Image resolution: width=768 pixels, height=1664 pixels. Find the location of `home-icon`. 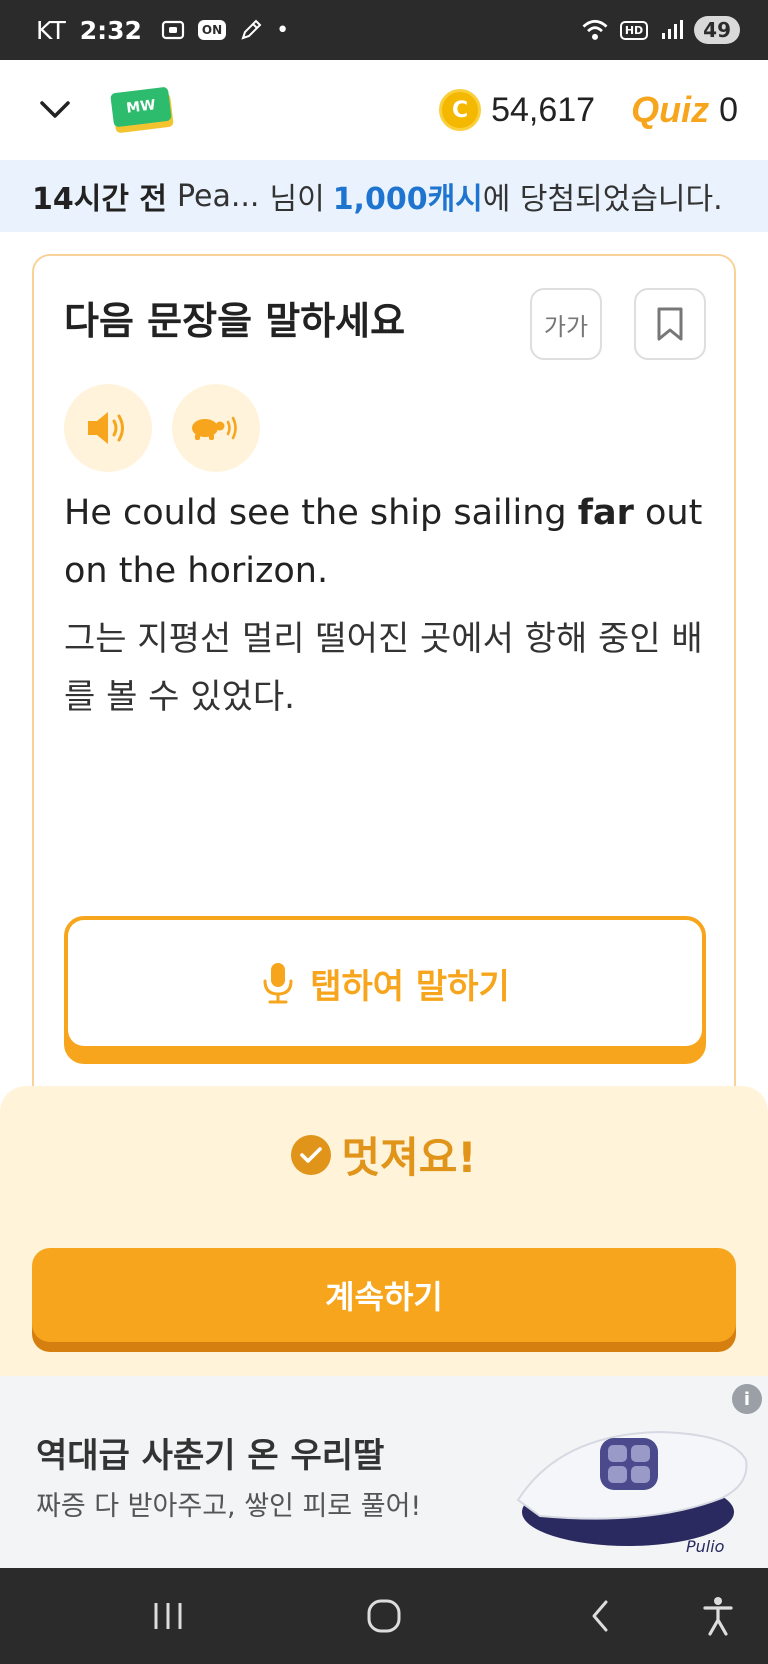

home-icon is located at coordinates (384, 1616).